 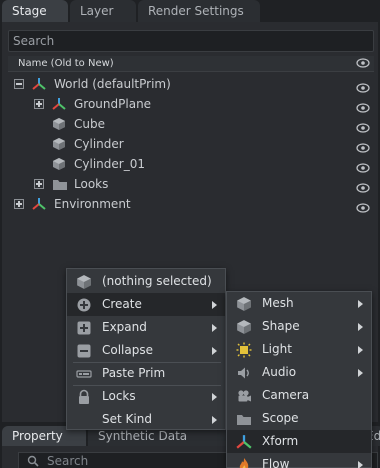 What do you see at coordinates (109, 164) in the screenshot?
I see `tree-row-label: Cylinder_01` at bounding box center [109, 164].